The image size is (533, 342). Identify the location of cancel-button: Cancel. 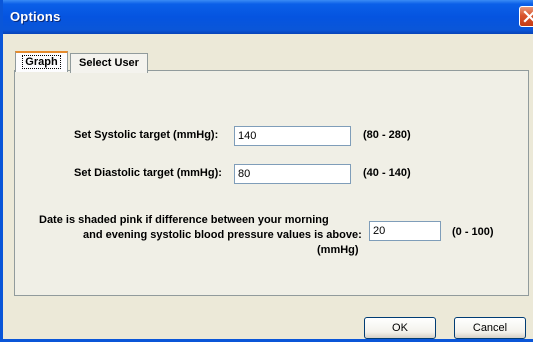
(490, 328).